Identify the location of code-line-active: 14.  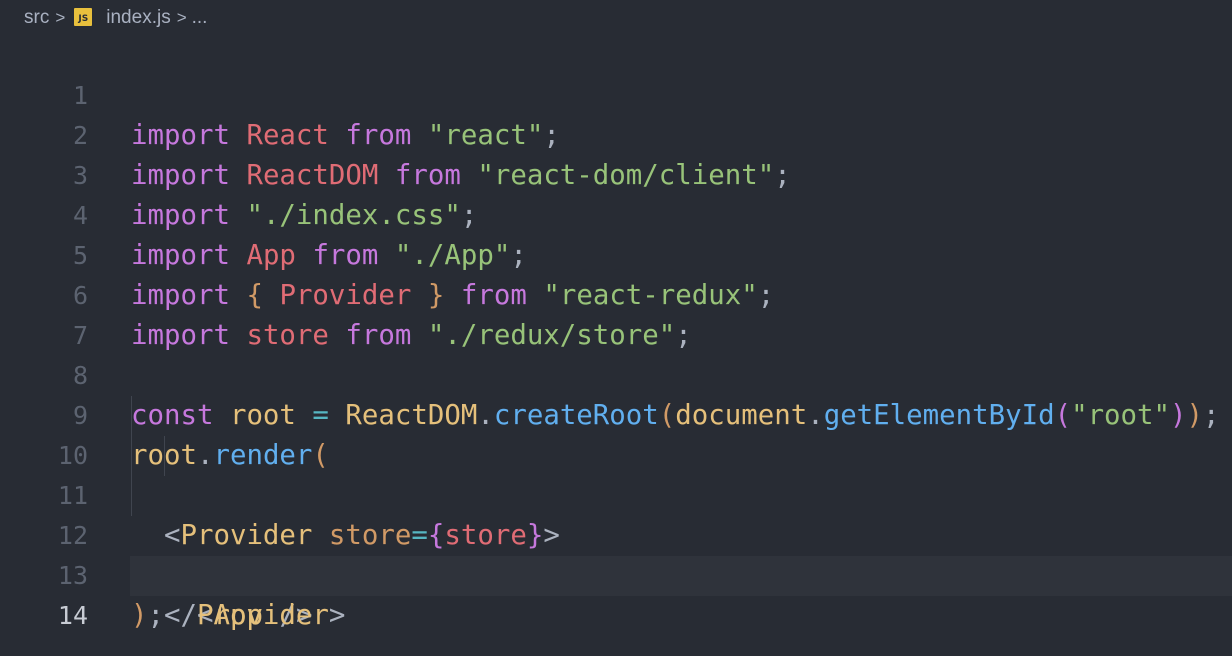
(645, 593).